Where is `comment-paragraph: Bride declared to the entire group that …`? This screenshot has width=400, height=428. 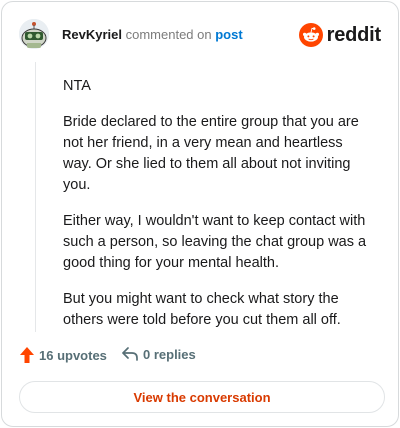
comment-paragraph: Bride declared to the entire group that … is located at coordinates (211, 153).